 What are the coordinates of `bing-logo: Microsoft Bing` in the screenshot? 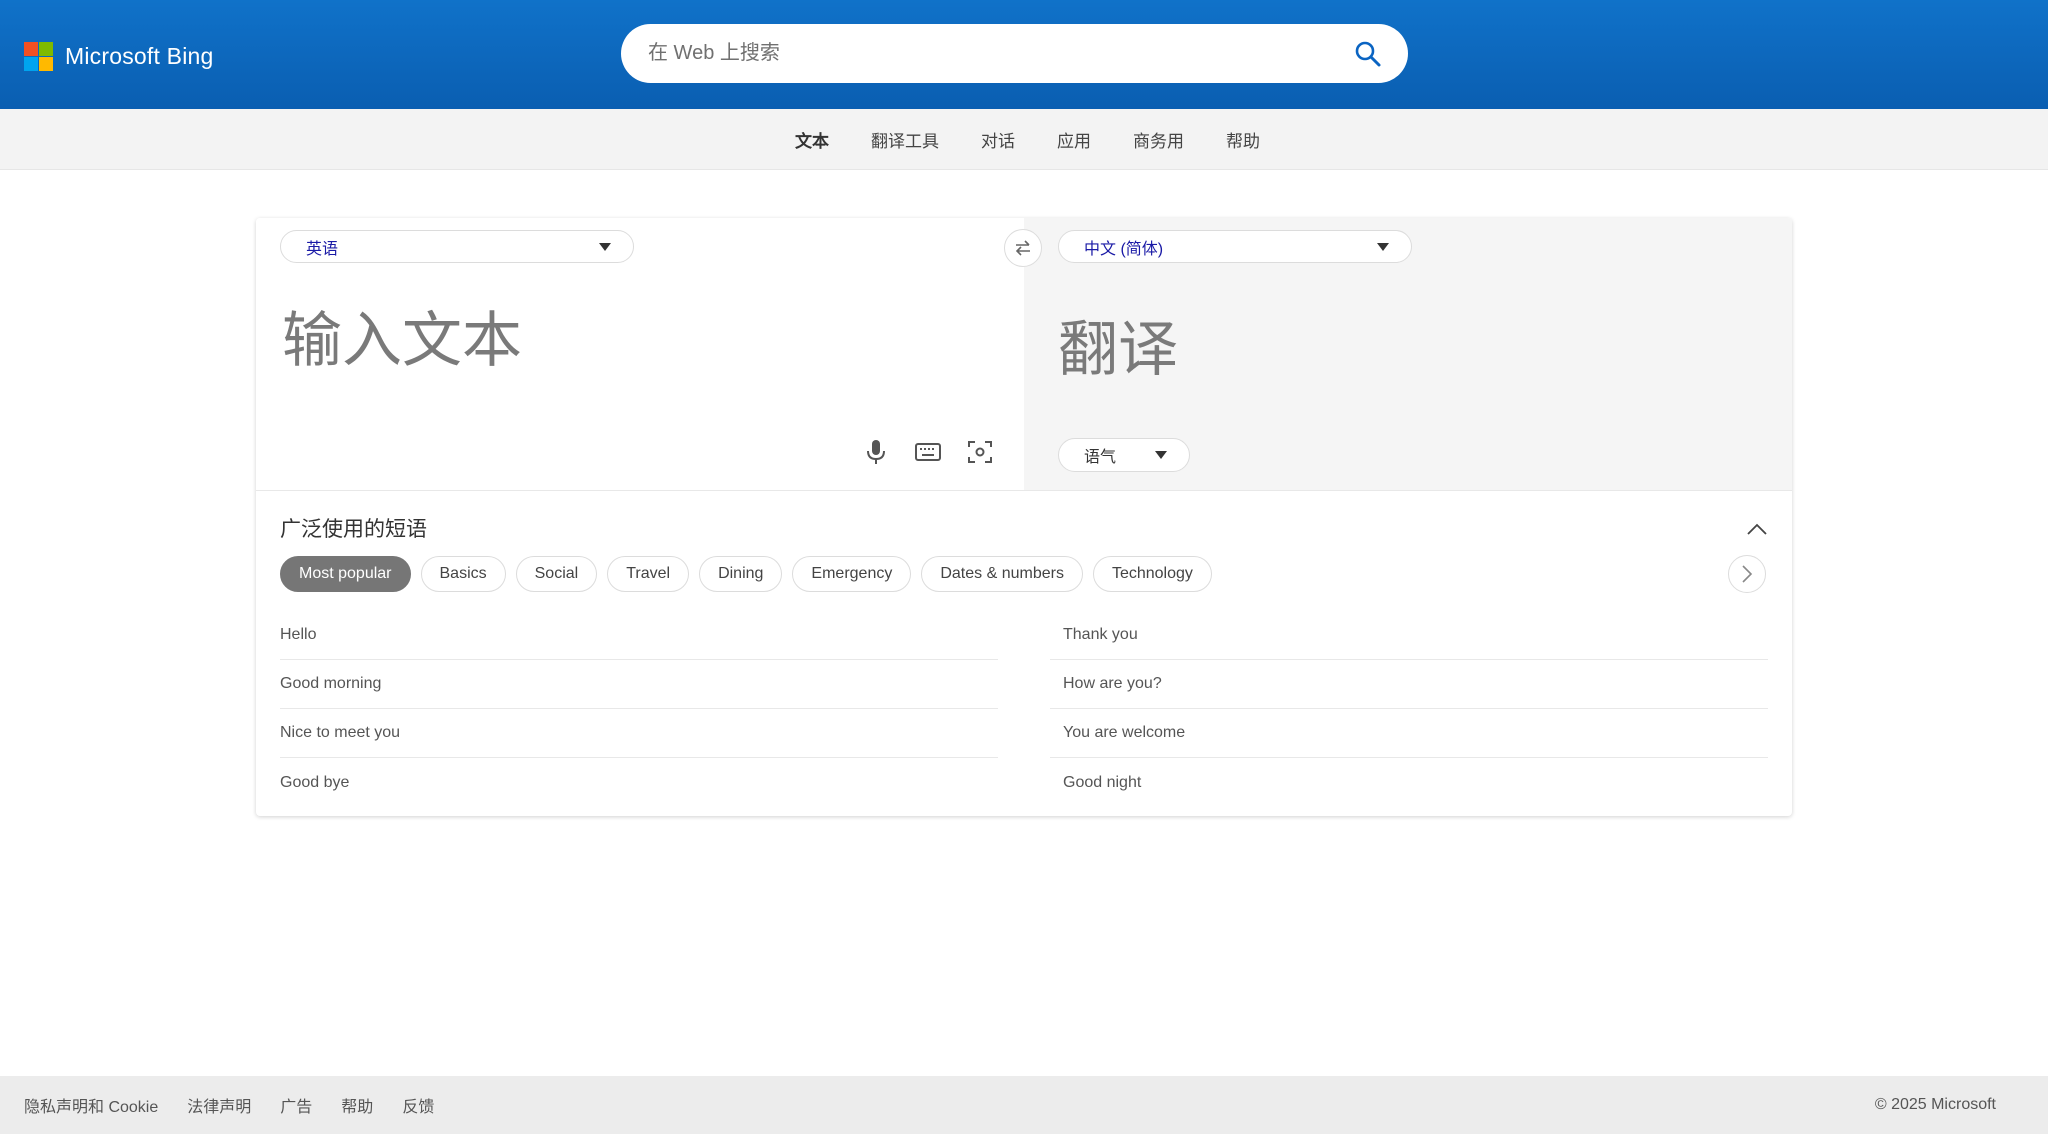 It's located at (119, 56).